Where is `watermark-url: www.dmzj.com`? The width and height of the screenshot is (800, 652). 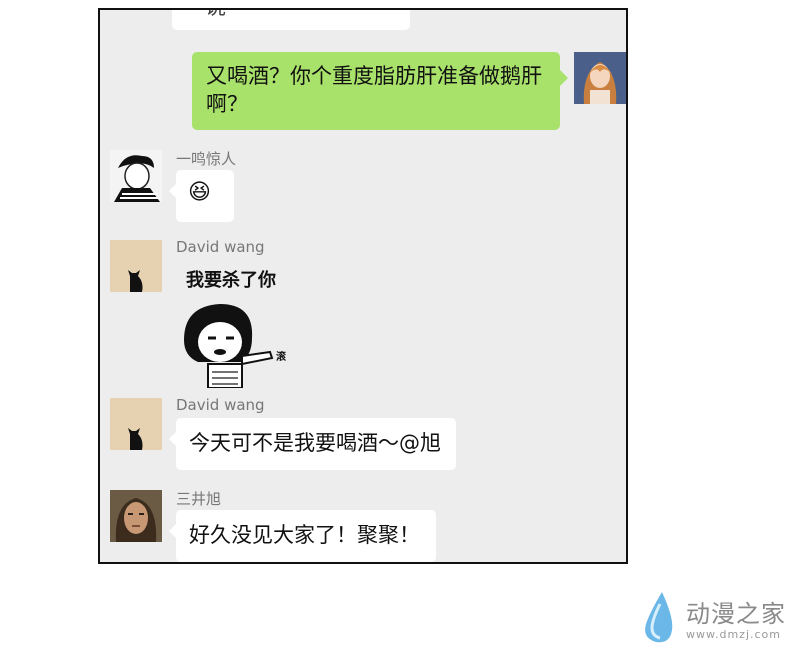 watermark-url: www.dmzj.com is located at coordinates (733, 634).